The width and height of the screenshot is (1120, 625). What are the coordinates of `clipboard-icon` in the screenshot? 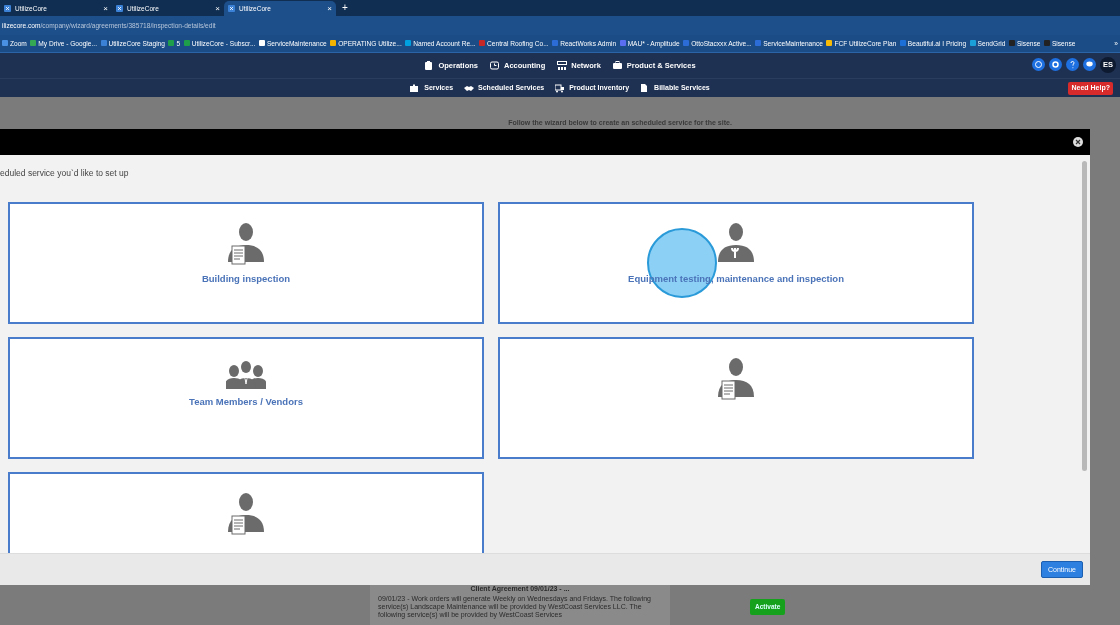 It's located at (429, 65).